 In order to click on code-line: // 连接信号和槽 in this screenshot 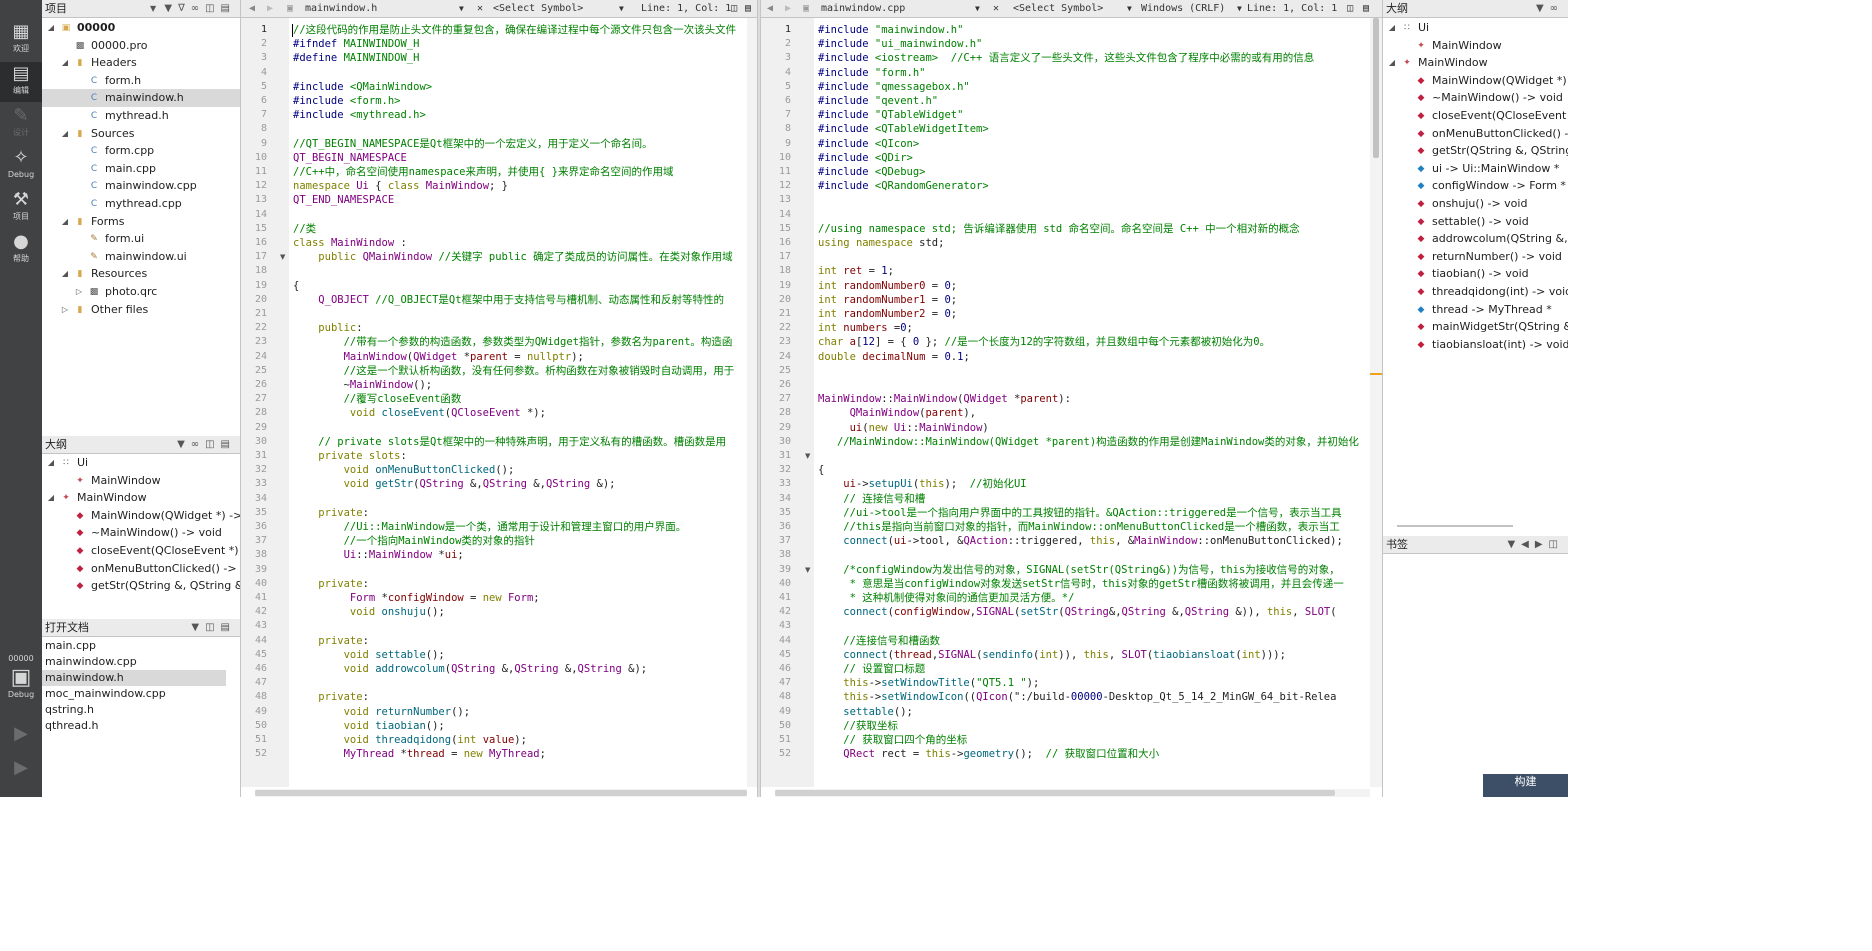, I will do `click(871, 499)`.